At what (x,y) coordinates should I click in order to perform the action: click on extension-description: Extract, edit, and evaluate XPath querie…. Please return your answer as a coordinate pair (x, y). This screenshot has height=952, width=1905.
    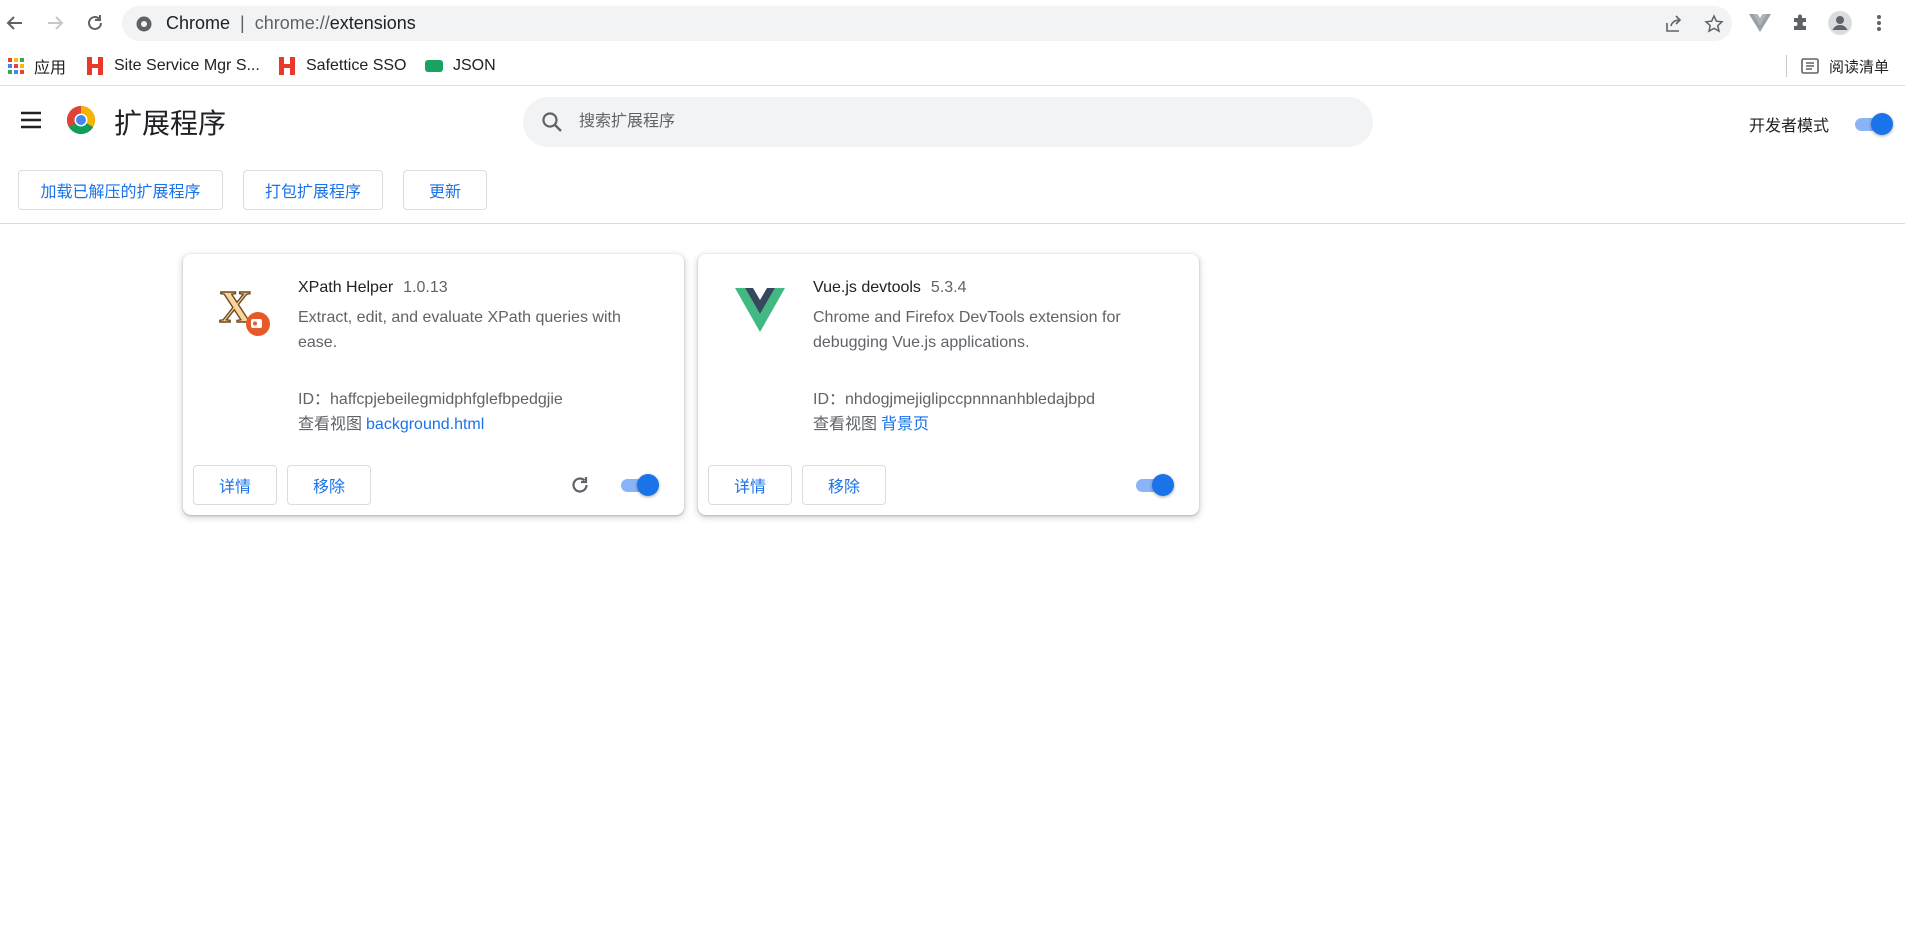
    Looking at the image, I should click on (459, 330).